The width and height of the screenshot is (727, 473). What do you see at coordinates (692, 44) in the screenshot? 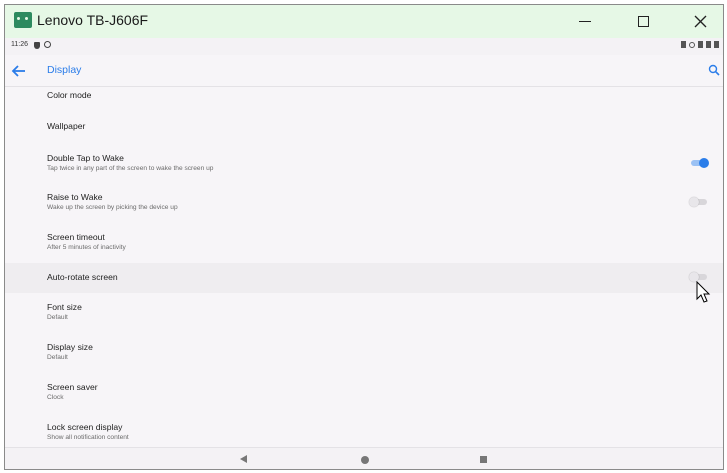
I see `dnd-icon` at bounding box center [692, 44].